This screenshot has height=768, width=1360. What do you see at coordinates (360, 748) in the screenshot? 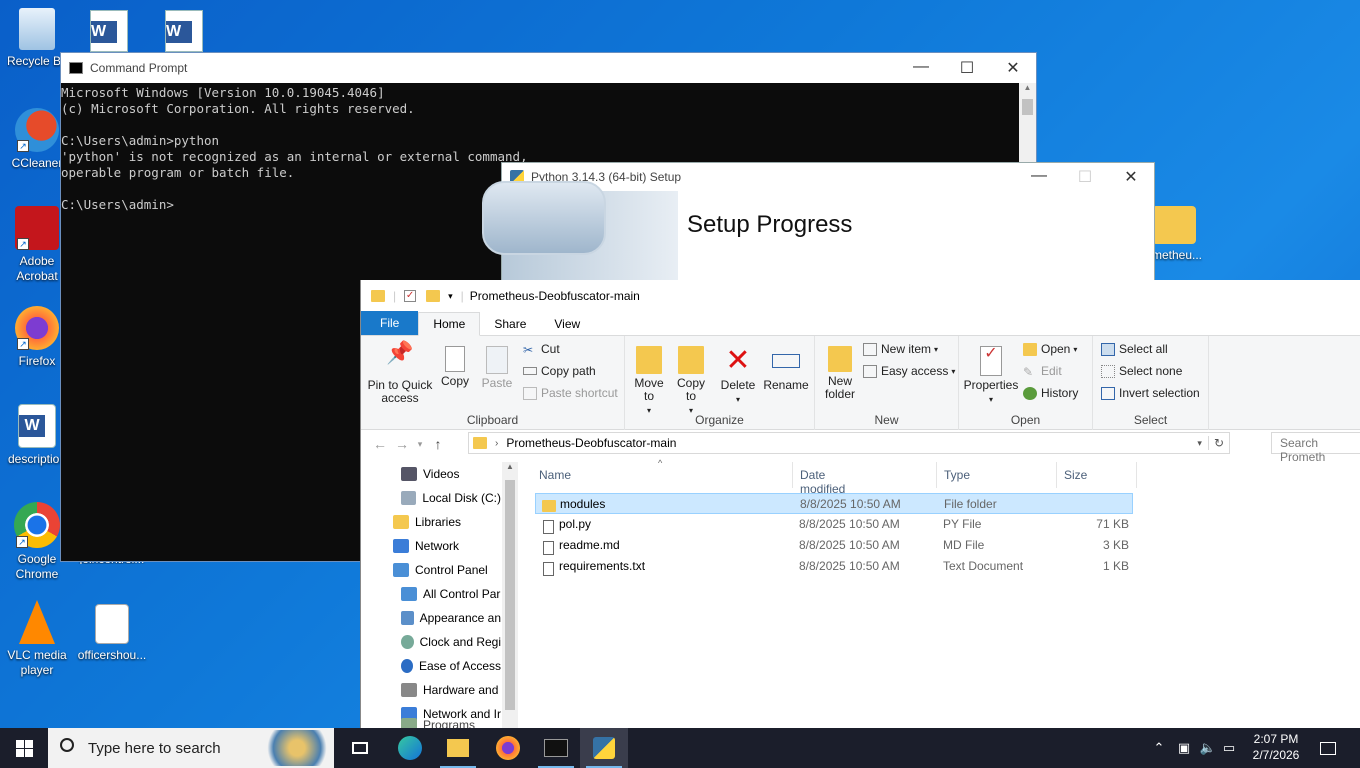
I see `task-view-button` at bounding box center [360, 748].